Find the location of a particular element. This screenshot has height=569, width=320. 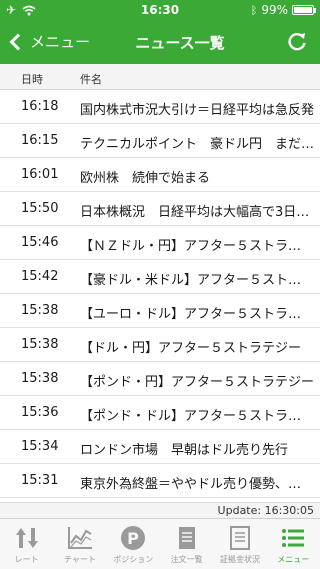

news-title: 【ＮＺドル・円】アフター５ストラテジー is located at coordinates (197, 246).